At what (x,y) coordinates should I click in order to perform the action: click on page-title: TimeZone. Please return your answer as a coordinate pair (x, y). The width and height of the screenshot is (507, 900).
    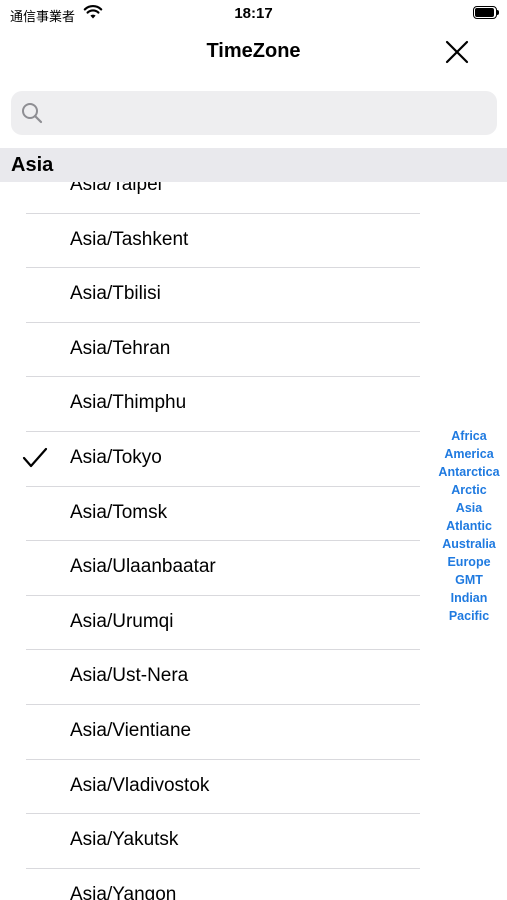
    Looking at the image, I should click on (253, 51).